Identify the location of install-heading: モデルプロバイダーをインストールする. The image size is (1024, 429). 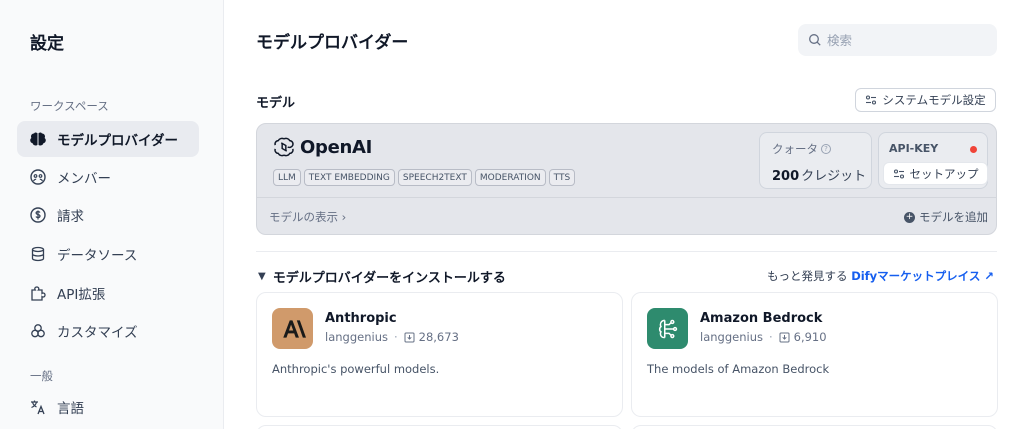
(389, 276).